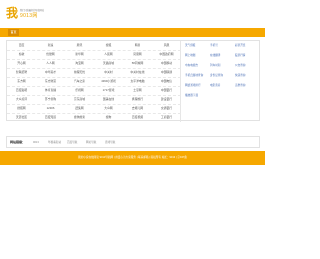 This screenshot has height=259, width=320. I want to click on utility-link: 中央电视台, so click(198, 66).